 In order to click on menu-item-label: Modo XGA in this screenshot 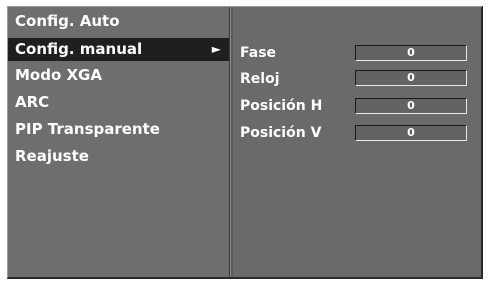, I will do `click(58, 75)`.